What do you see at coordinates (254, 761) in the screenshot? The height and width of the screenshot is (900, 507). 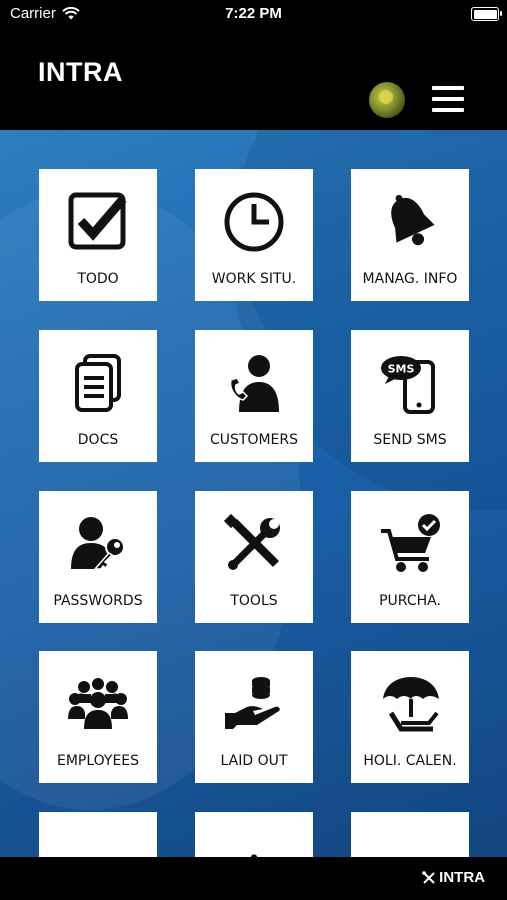 I see `tile-label: LAID OUT` at bounding box center [254, 761].